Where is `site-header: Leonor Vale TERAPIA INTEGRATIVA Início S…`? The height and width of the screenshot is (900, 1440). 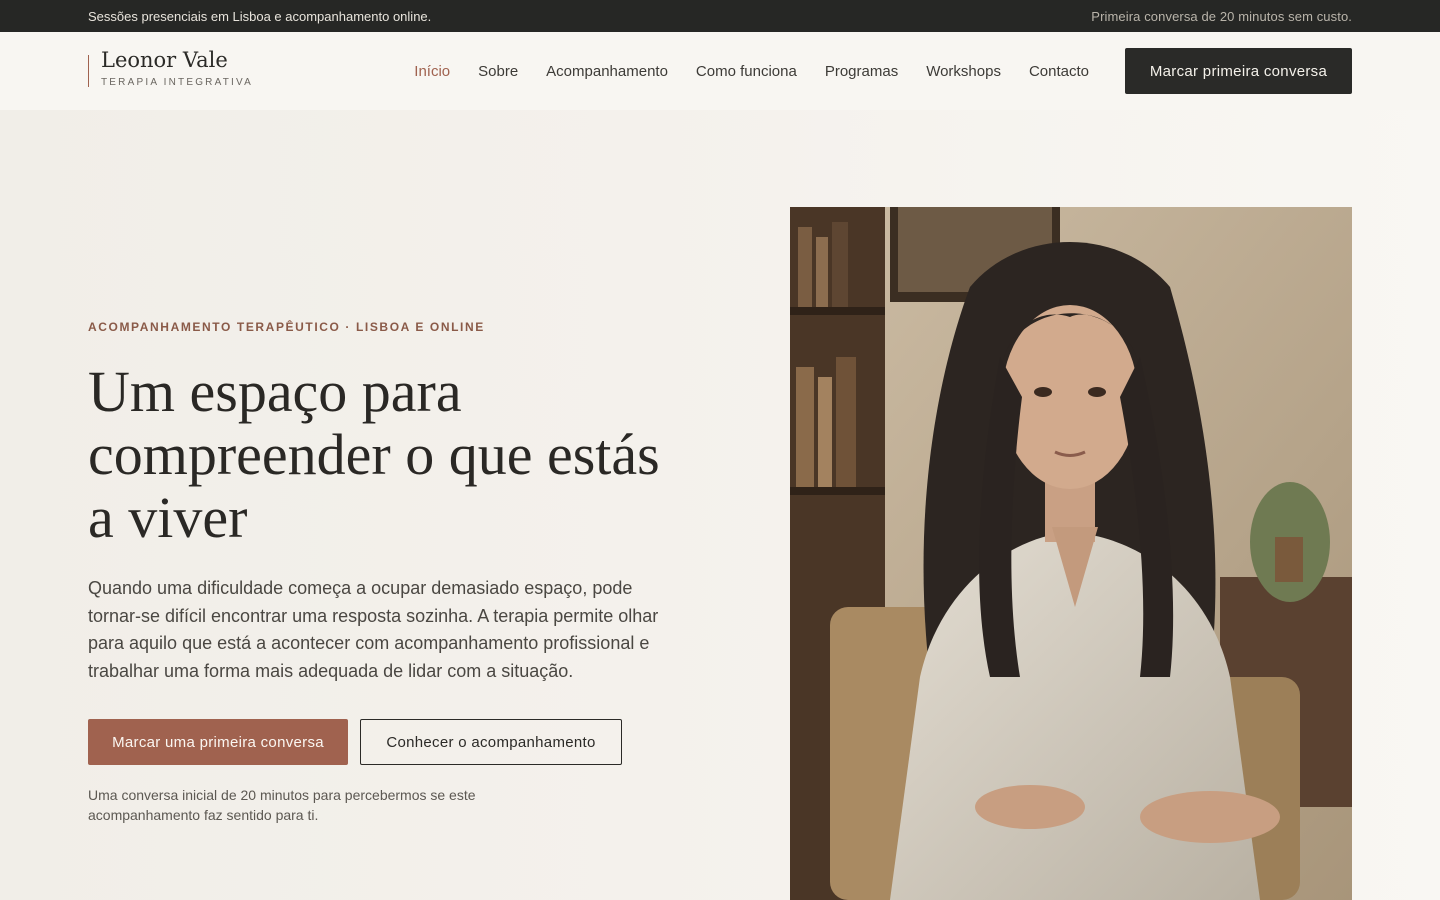
site-header: Leonor Vale TERAPIA INTEGRATIVA Início S… is located at coordinates (720, 71).